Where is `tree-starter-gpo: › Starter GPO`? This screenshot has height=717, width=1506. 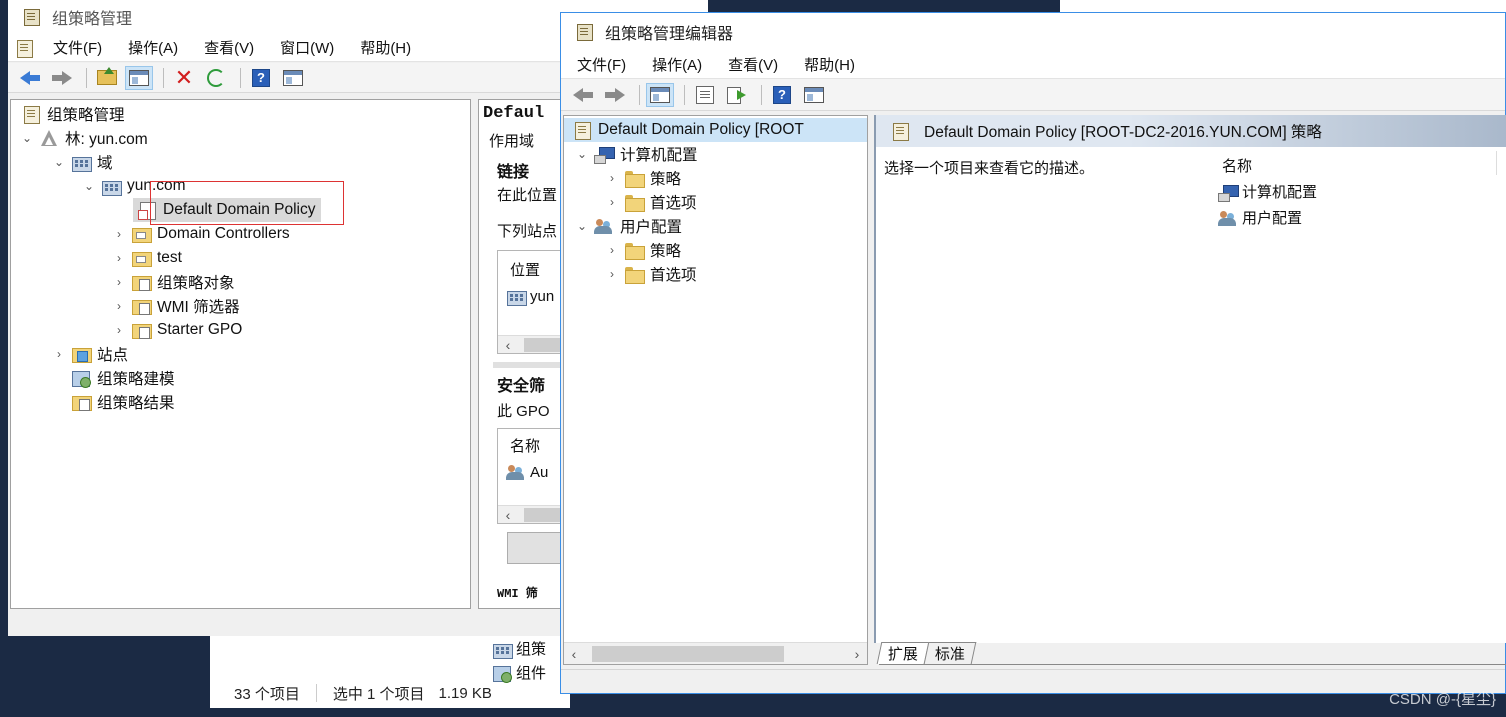
tree-starter-gpo: › Starter GPO is located at coordinates (176, 330).